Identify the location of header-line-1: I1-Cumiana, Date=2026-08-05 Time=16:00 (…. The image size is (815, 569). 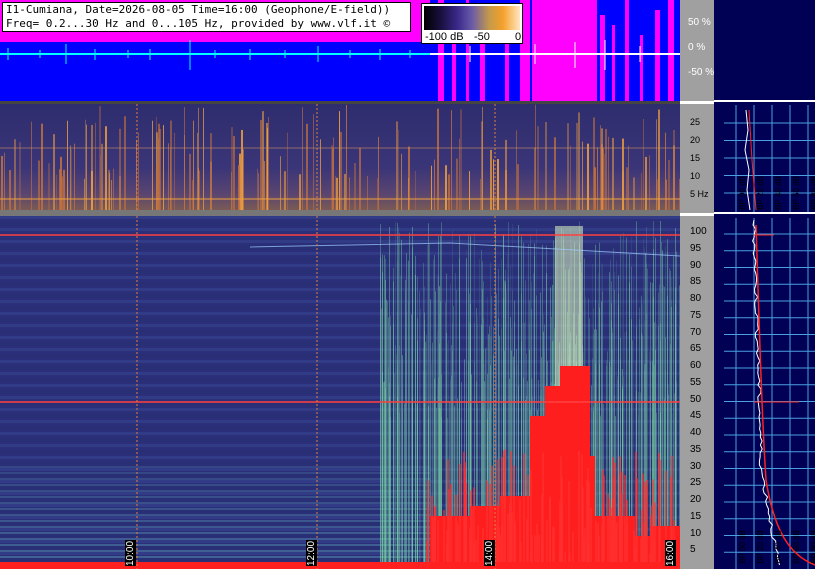
(198, 9).